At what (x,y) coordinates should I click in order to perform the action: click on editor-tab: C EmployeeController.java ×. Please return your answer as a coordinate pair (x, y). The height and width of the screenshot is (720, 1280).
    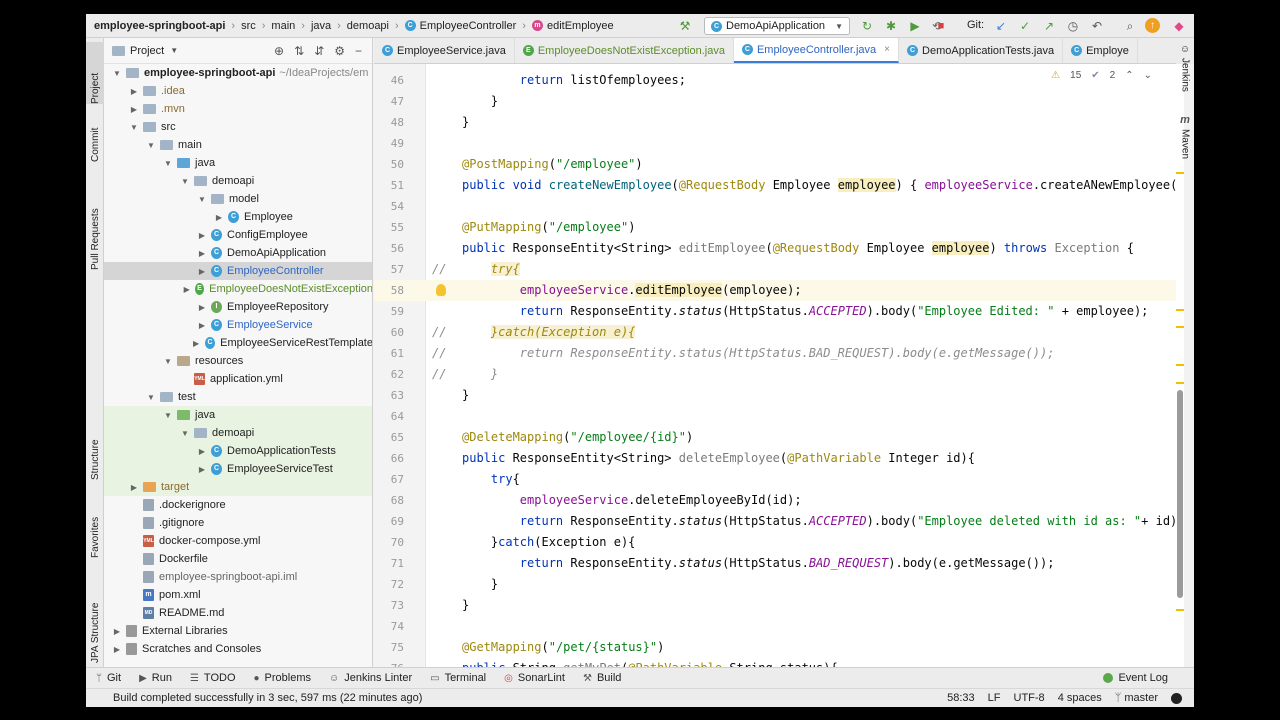
    Looking at the image, I should click on (816, 50).